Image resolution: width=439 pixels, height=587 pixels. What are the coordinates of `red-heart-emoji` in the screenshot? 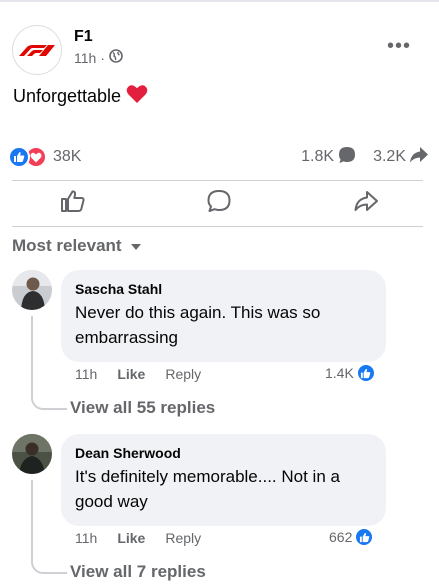 It's located at (137, 96).